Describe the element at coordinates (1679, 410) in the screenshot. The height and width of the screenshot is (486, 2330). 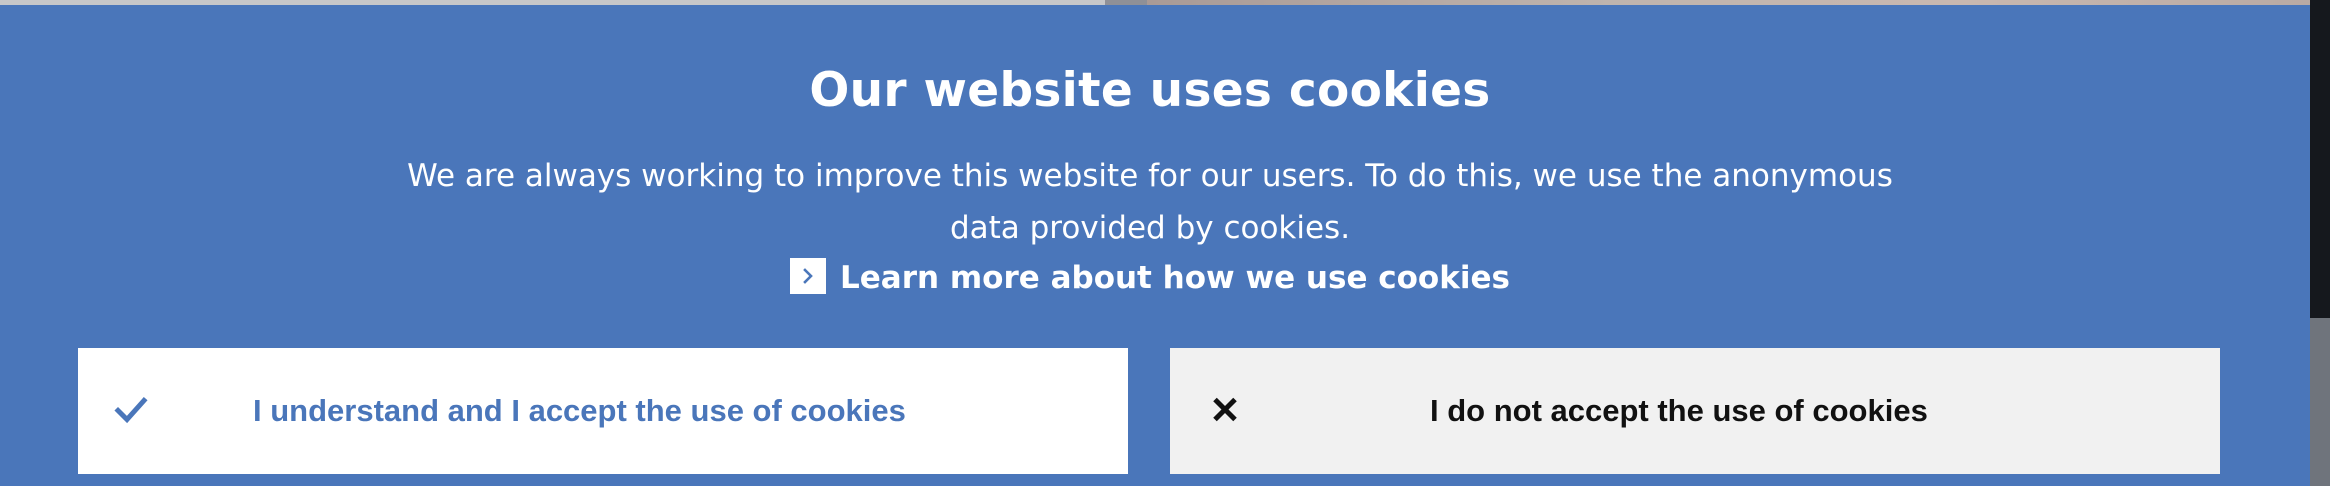
I see `reject-cookies-label: I do not accept the use of cookies` at that location.